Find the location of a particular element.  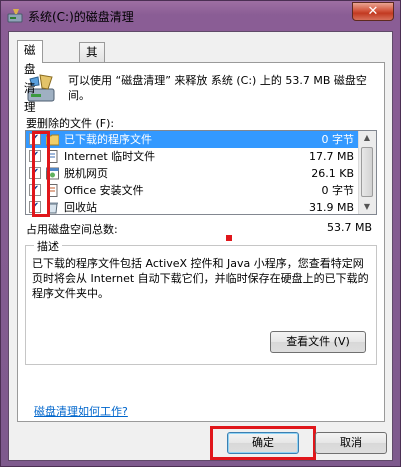

list-item: ✔ 已下载的程序文件 0 字节 is located at coordinates (193, 139).